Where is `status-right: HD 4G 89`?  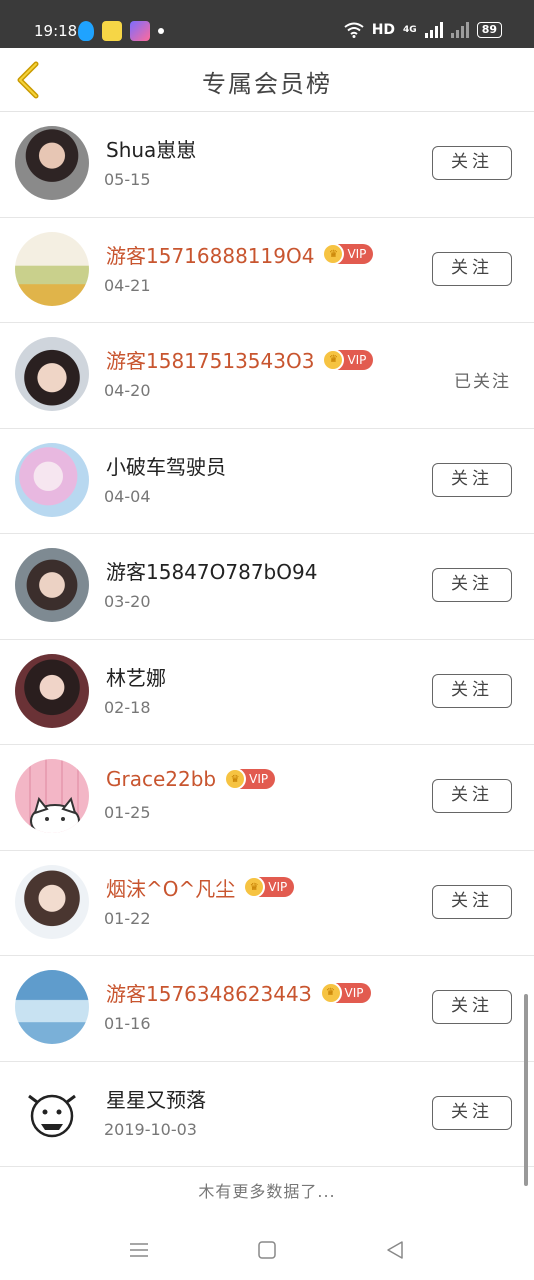
status-right: HD 4G 89 is located at coordinates (423, 30).